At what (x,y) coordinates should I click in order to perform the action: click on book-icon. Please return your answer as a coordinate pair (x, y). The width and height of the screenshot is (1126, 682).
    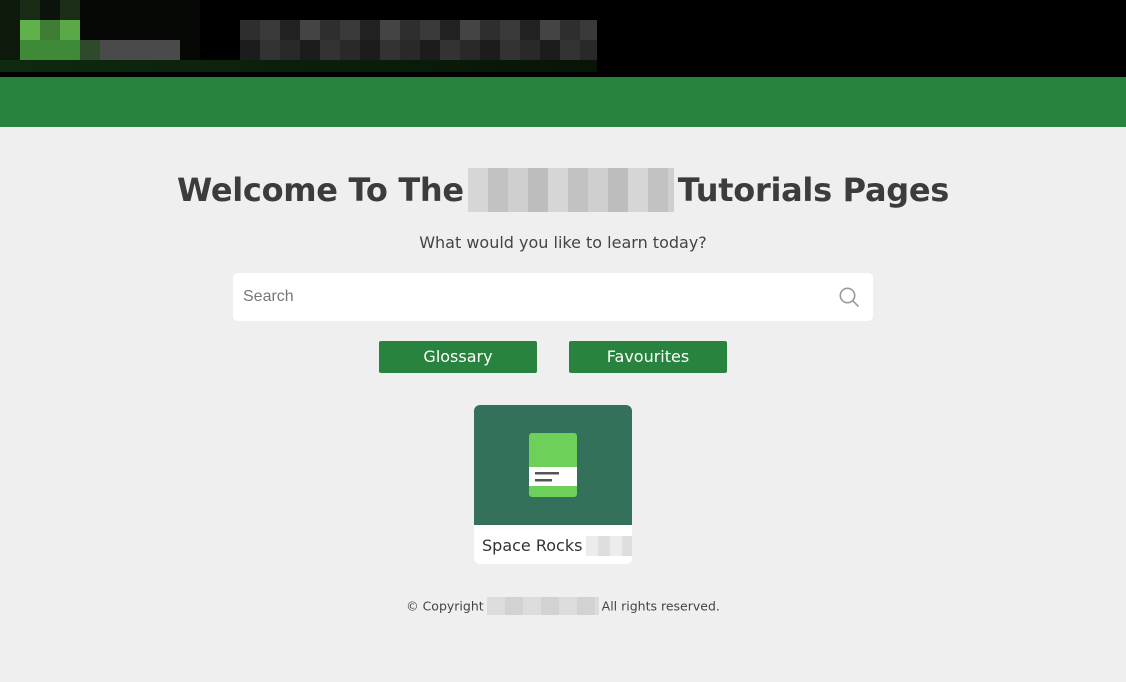
    Looking at the image, I should click on (553, 465).